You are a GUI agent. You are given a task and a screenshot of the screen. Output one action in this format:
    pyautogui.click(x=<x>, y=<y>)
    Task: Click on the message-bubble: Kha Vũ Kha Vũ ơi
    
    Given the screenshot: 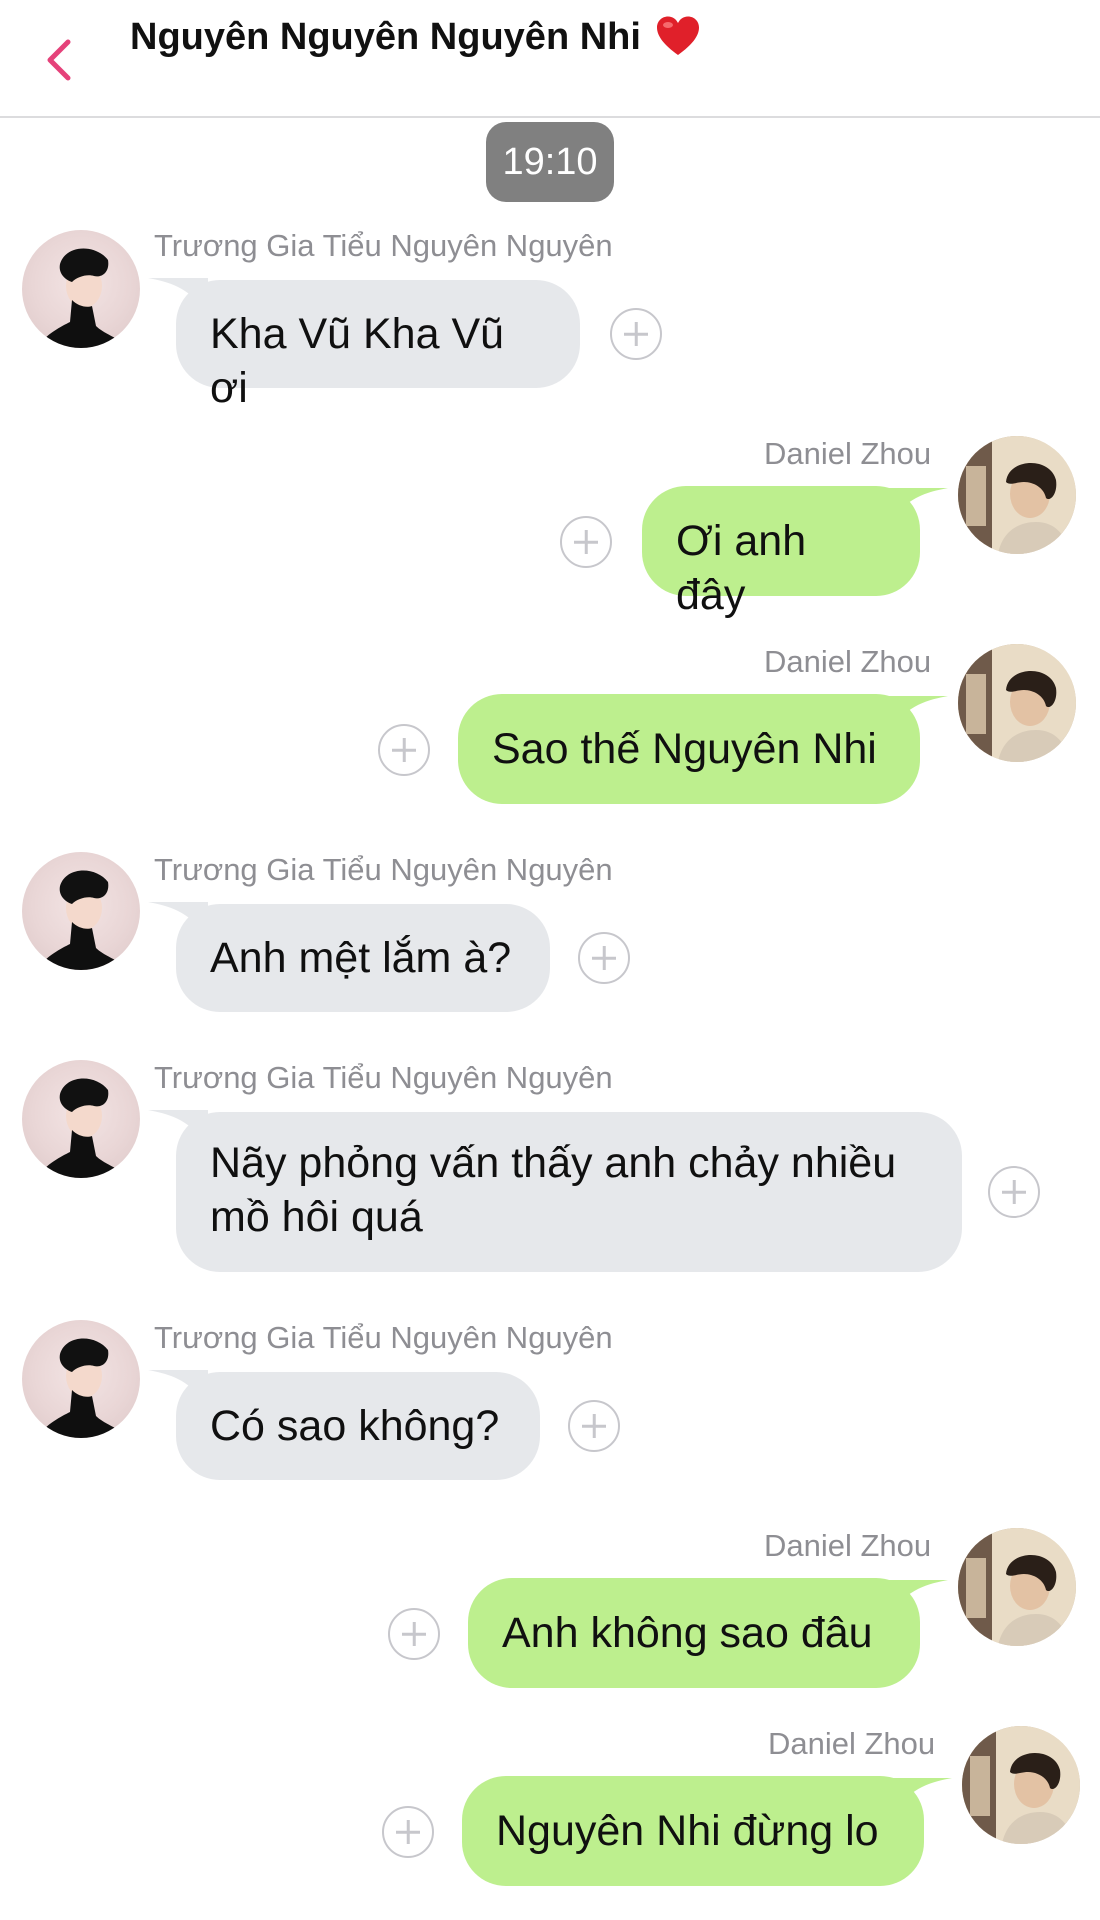 What is the action you would take?
    pyautogui.click(x=378, y=346)
    